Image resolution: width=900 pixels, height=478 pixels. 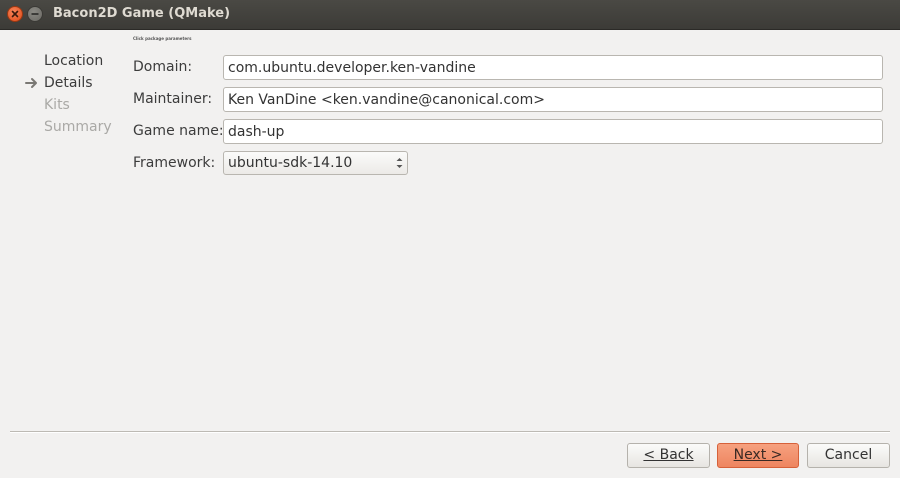 I want to click on step-kits: Kits, so click(x=68, y=105).